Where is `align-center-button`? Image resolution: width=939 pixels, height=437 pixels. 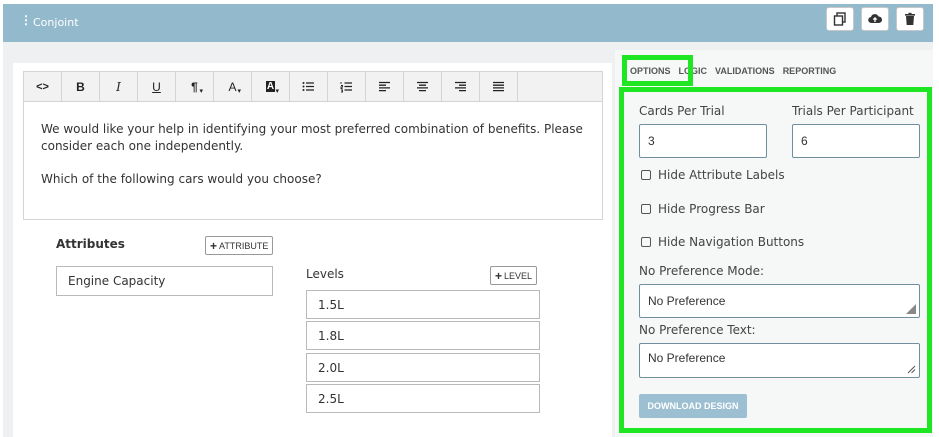
align-center-button is located at coordinates (423, 86).